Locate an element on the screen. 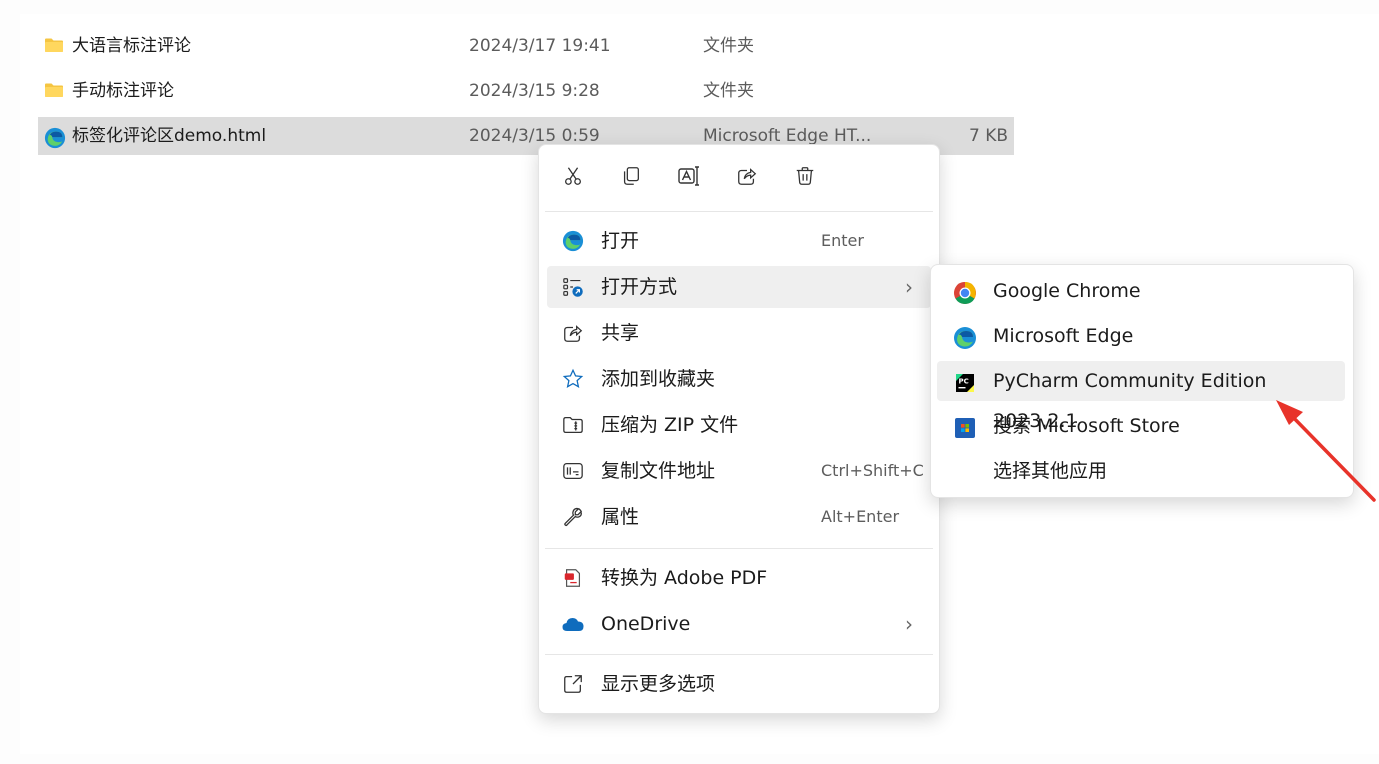 The width and height of the screenshot is (1379, 764). file-name: 标签化评论区demo.html is located at coordinates (169, 136).